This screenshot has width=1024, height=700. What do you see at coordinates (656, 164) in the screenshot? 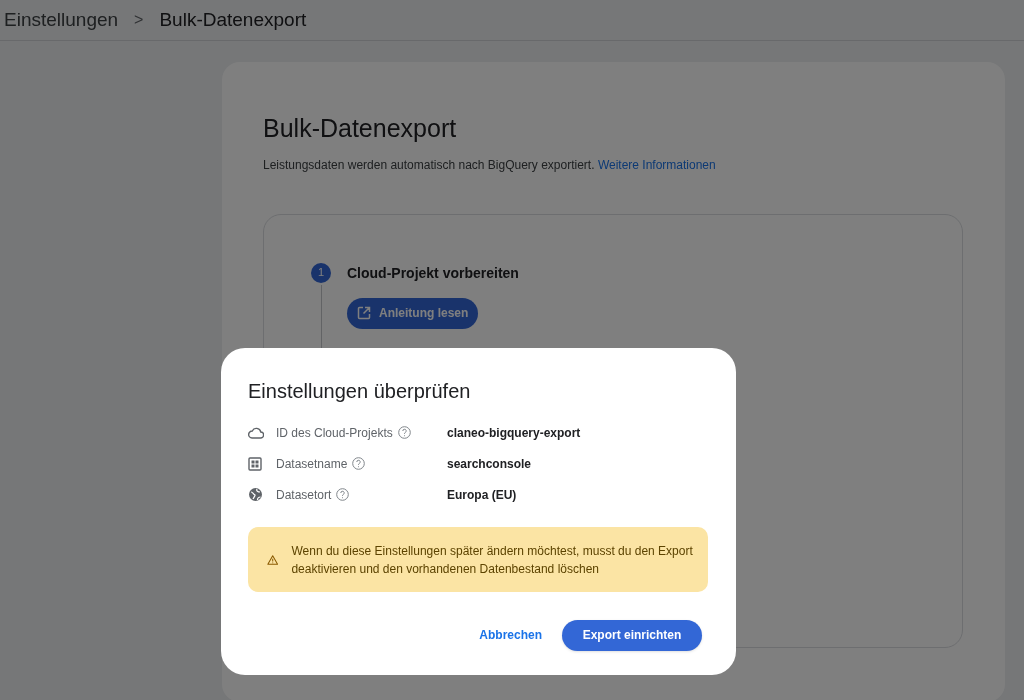
I see `more-info-link: Weitere Informationen` at bounding box center [656, 164].